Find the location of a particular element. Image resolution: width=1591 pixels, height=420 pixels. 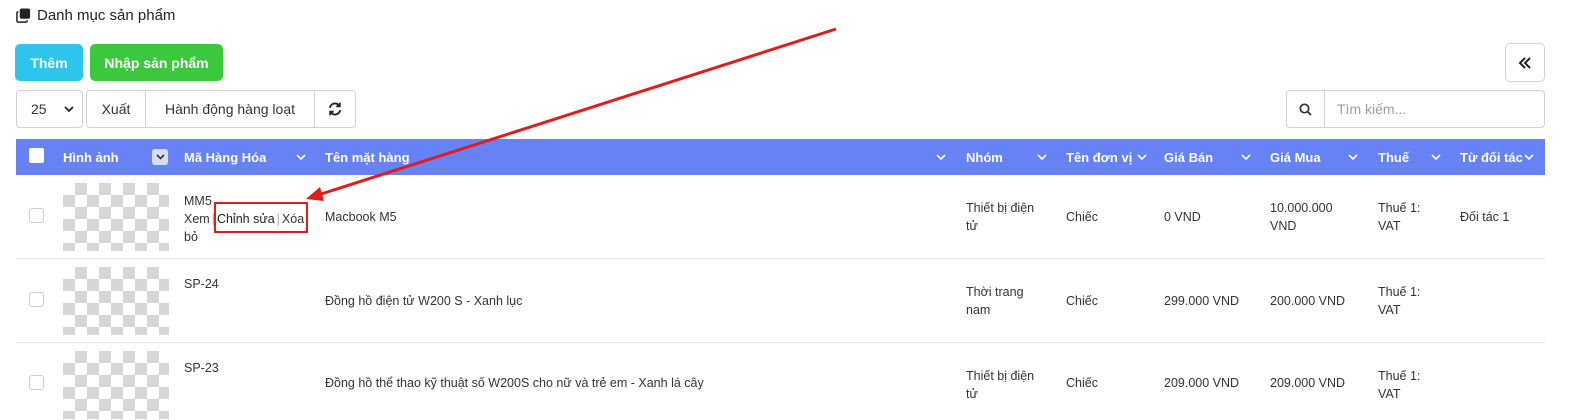

product-name: Đồng hồ điện tử W200 S - Xanh lục is located at coordinates (424, 301).